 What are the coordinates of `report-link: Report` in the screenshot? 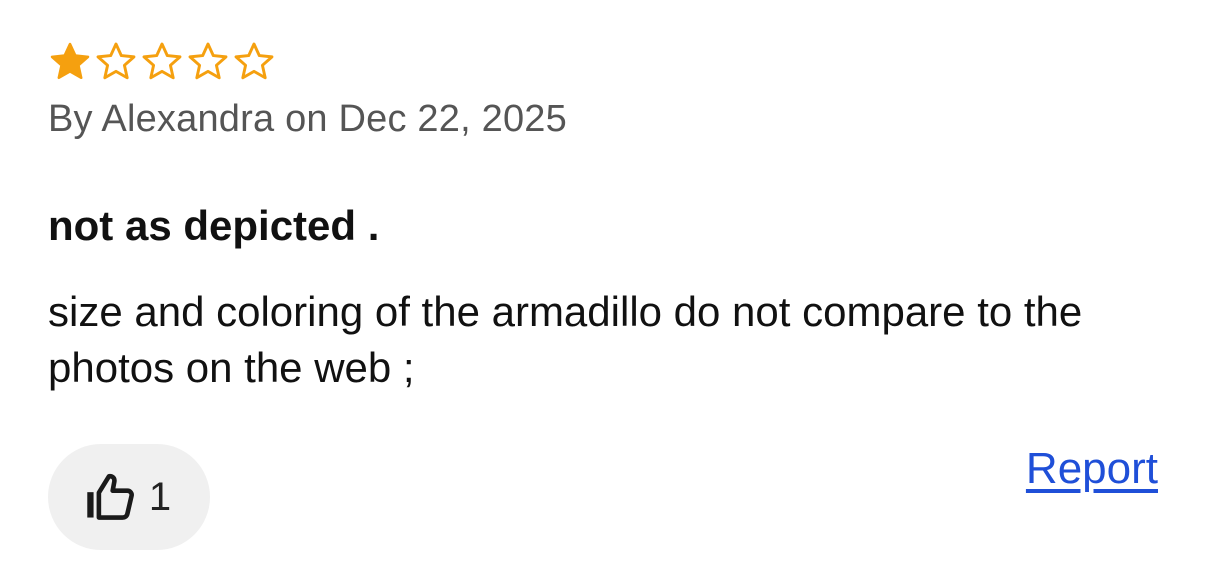 It's located at (1092, 469).